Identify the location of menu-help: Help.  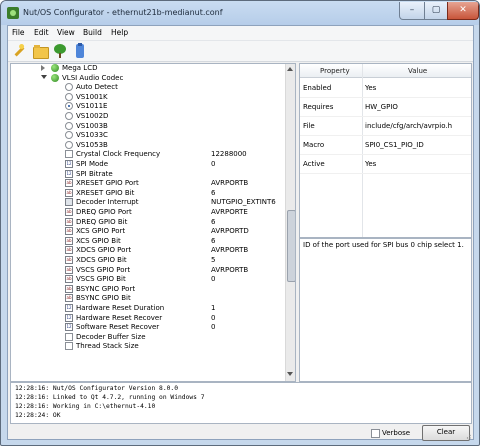
(119, 32).